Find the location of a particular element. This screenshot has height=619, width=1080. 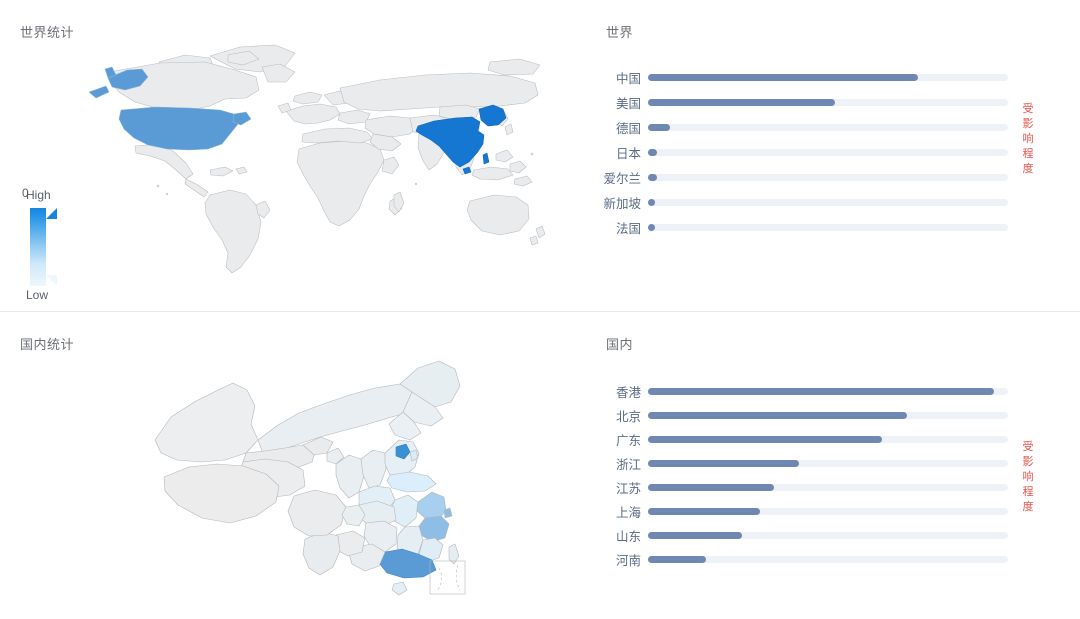

bar-label: 河南 is located at coordinates (628, 560).